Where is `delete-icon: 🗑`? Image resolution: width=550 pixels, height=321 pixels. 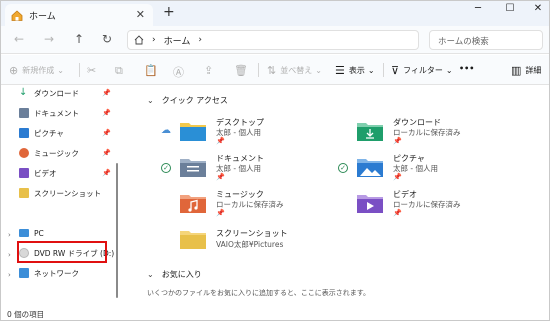 delete-icon: 🗑 is located at coordinates (243, 70).